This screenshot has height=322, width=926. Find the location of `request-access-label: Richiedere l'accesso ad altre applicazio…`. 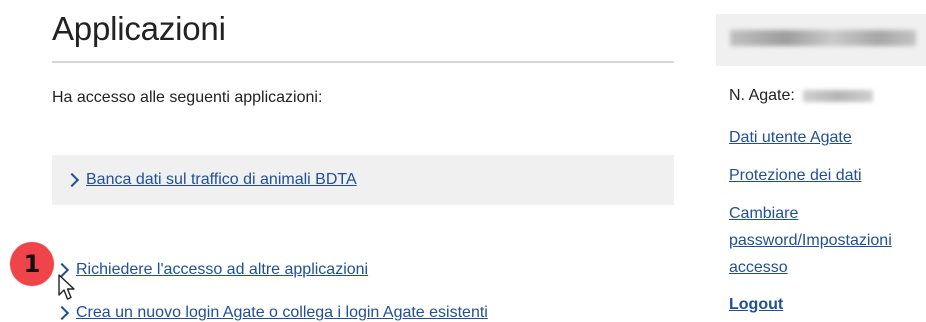

request-access-label: Richiedere l'accesso ad altre applicazio… is located at coordinates (222, 269).